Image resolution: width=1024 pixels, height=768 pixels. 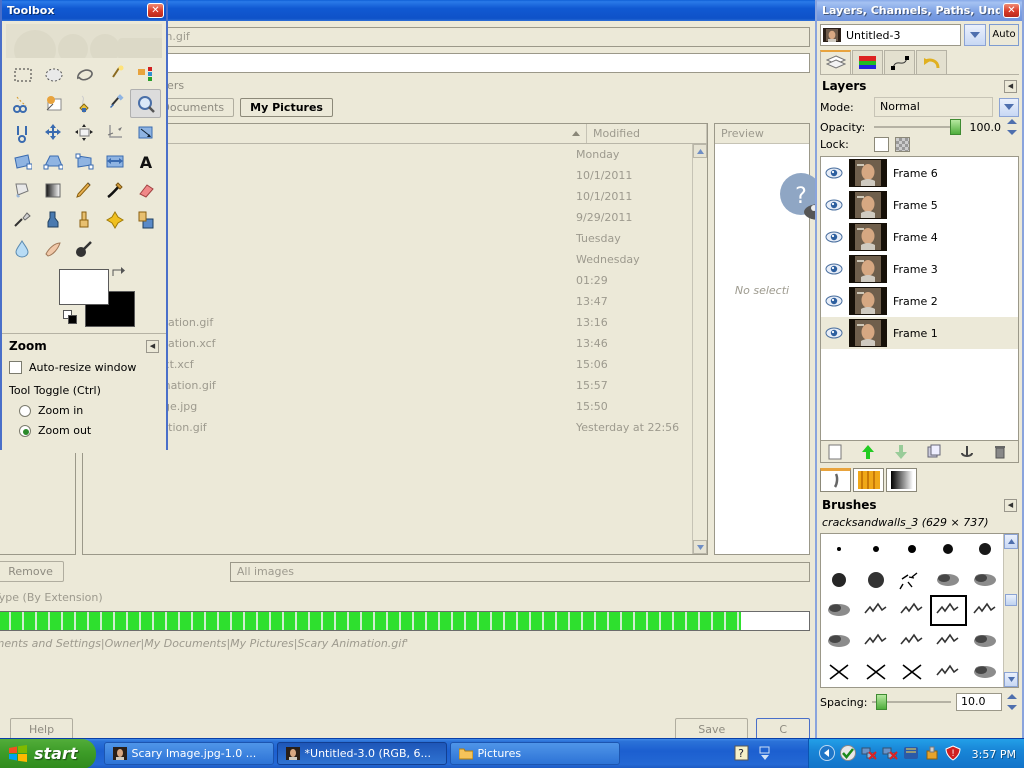 What do you see at coordinates (440, 85) in the screenshot?
I see `browse-other-folders-expander: wse for other folders` at bounding box center [440, 85].